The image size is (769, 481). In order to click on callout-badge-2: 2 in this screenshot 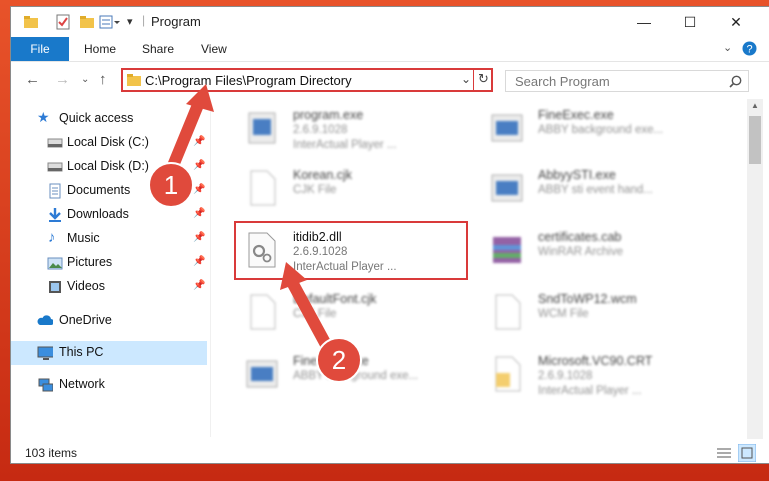, I will do `click(339, 360)`.